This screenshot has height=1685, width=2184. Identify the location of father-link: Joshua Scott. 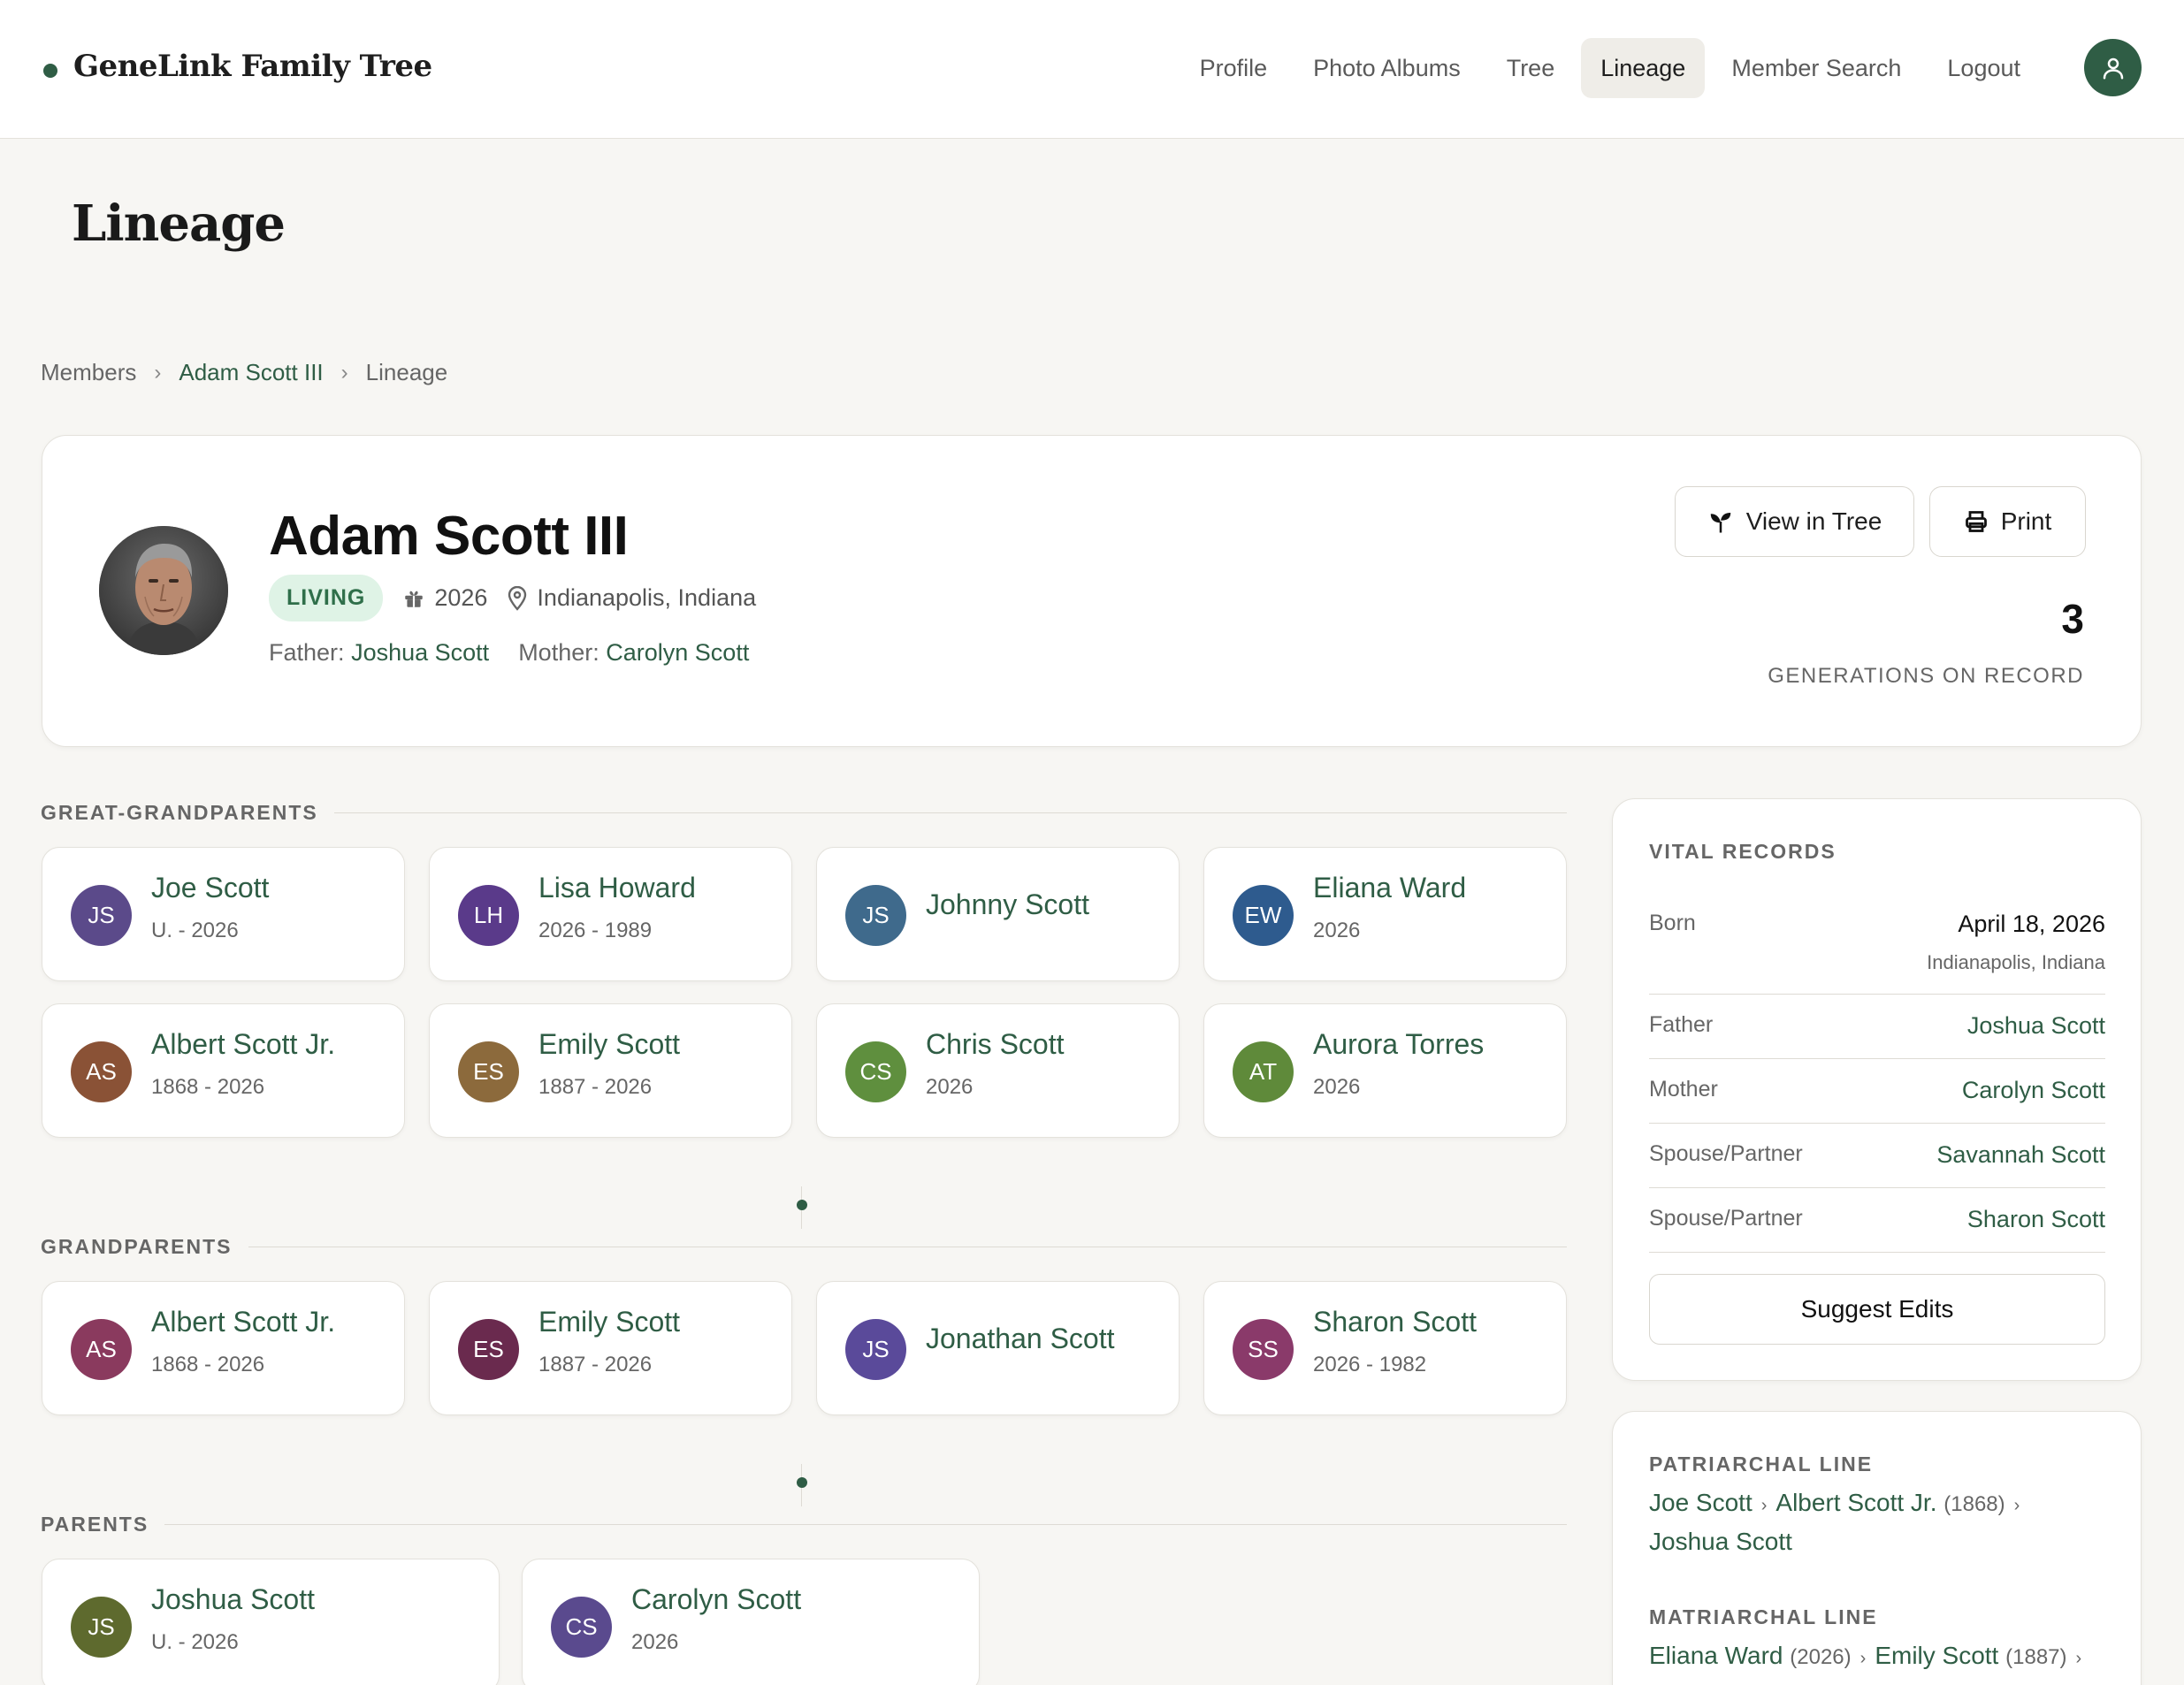
(420, 653).